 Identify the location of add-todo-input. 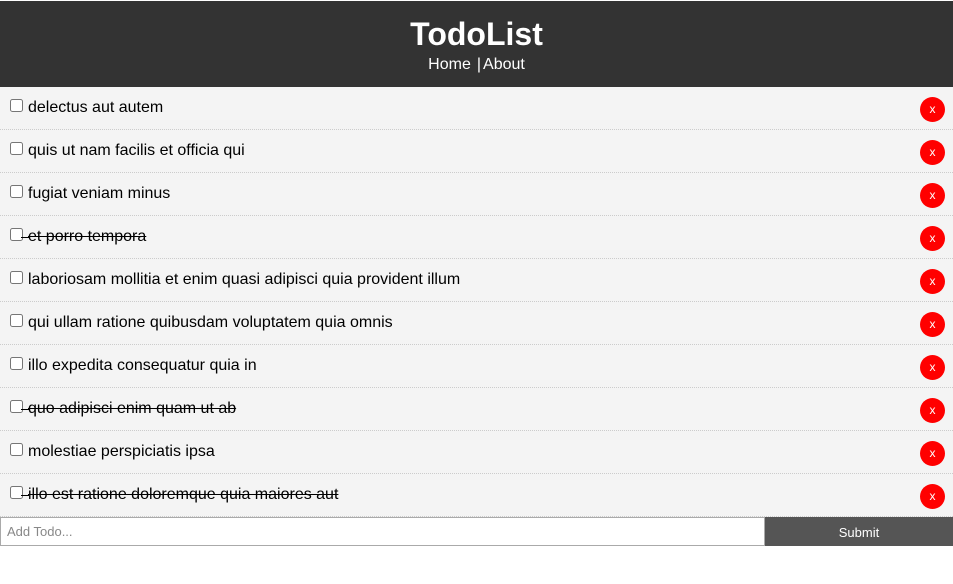
(382, 531).